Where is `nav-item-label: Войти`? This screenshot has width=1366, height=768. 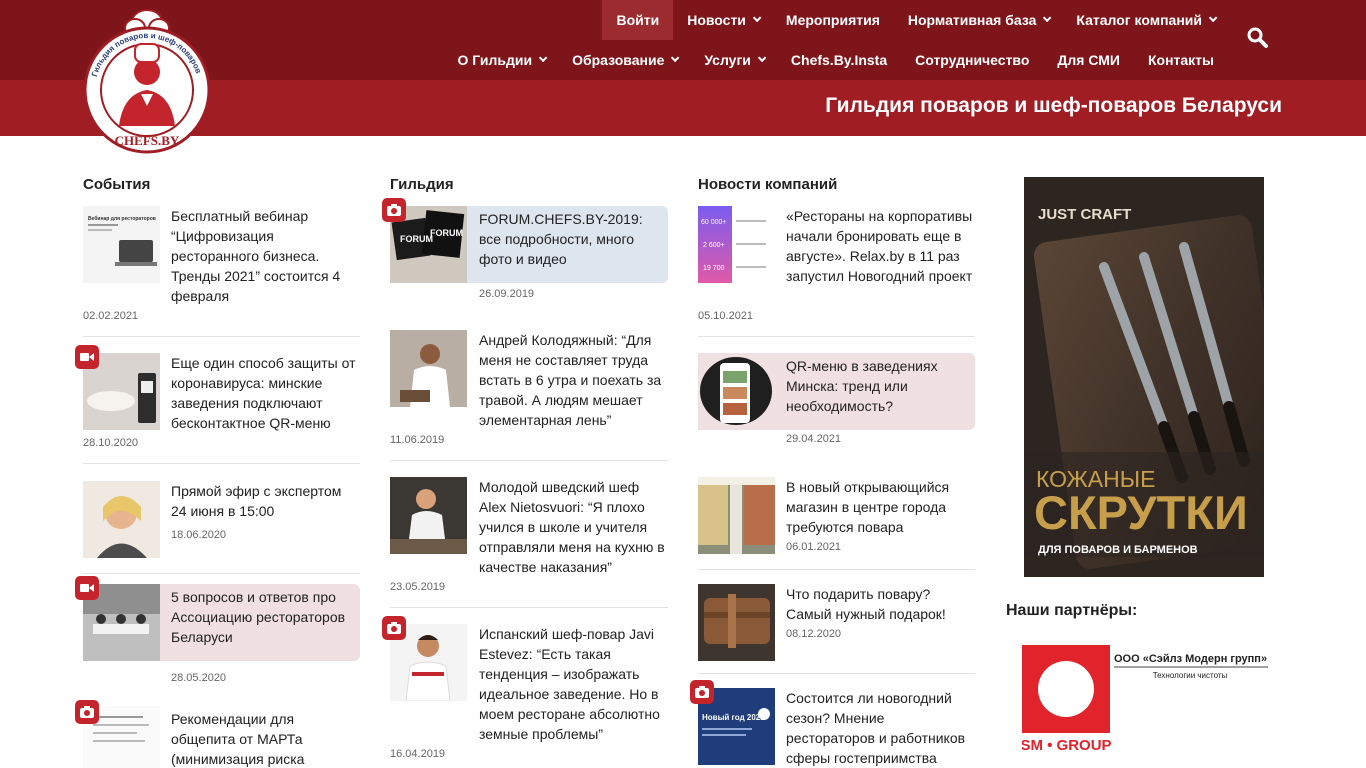
nav-item-label: Войти is located at coordinates (638, 20).